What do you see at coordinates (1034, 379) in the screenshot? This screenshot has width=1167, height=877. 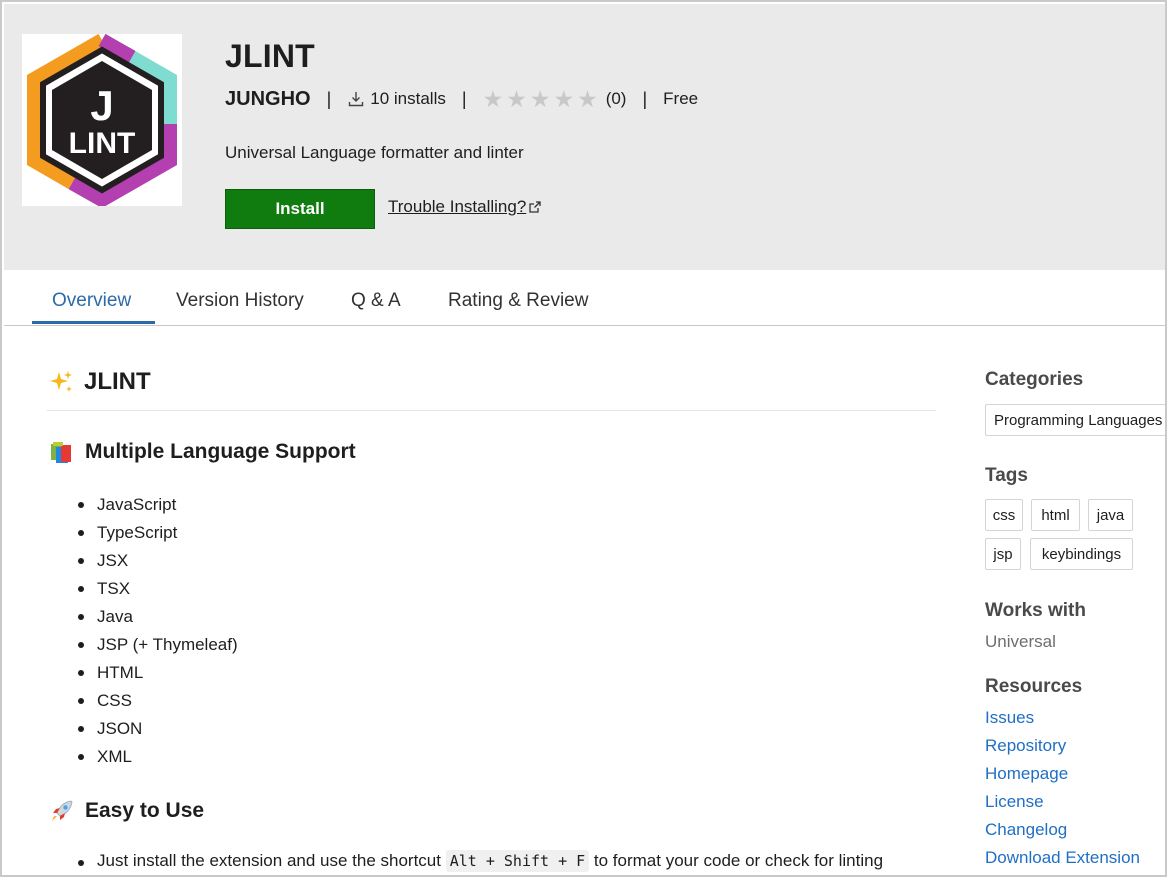 I see `categories-heading: Categories` at bounding box center [1034, 379].